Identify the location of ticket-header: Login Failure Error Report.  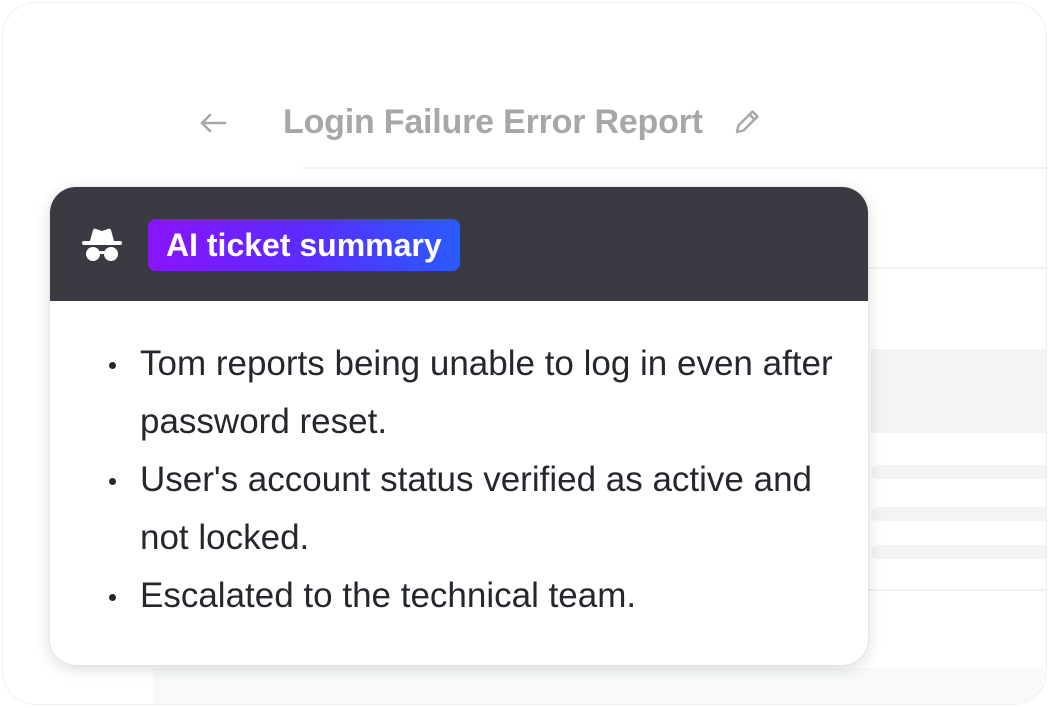
(524, 123).